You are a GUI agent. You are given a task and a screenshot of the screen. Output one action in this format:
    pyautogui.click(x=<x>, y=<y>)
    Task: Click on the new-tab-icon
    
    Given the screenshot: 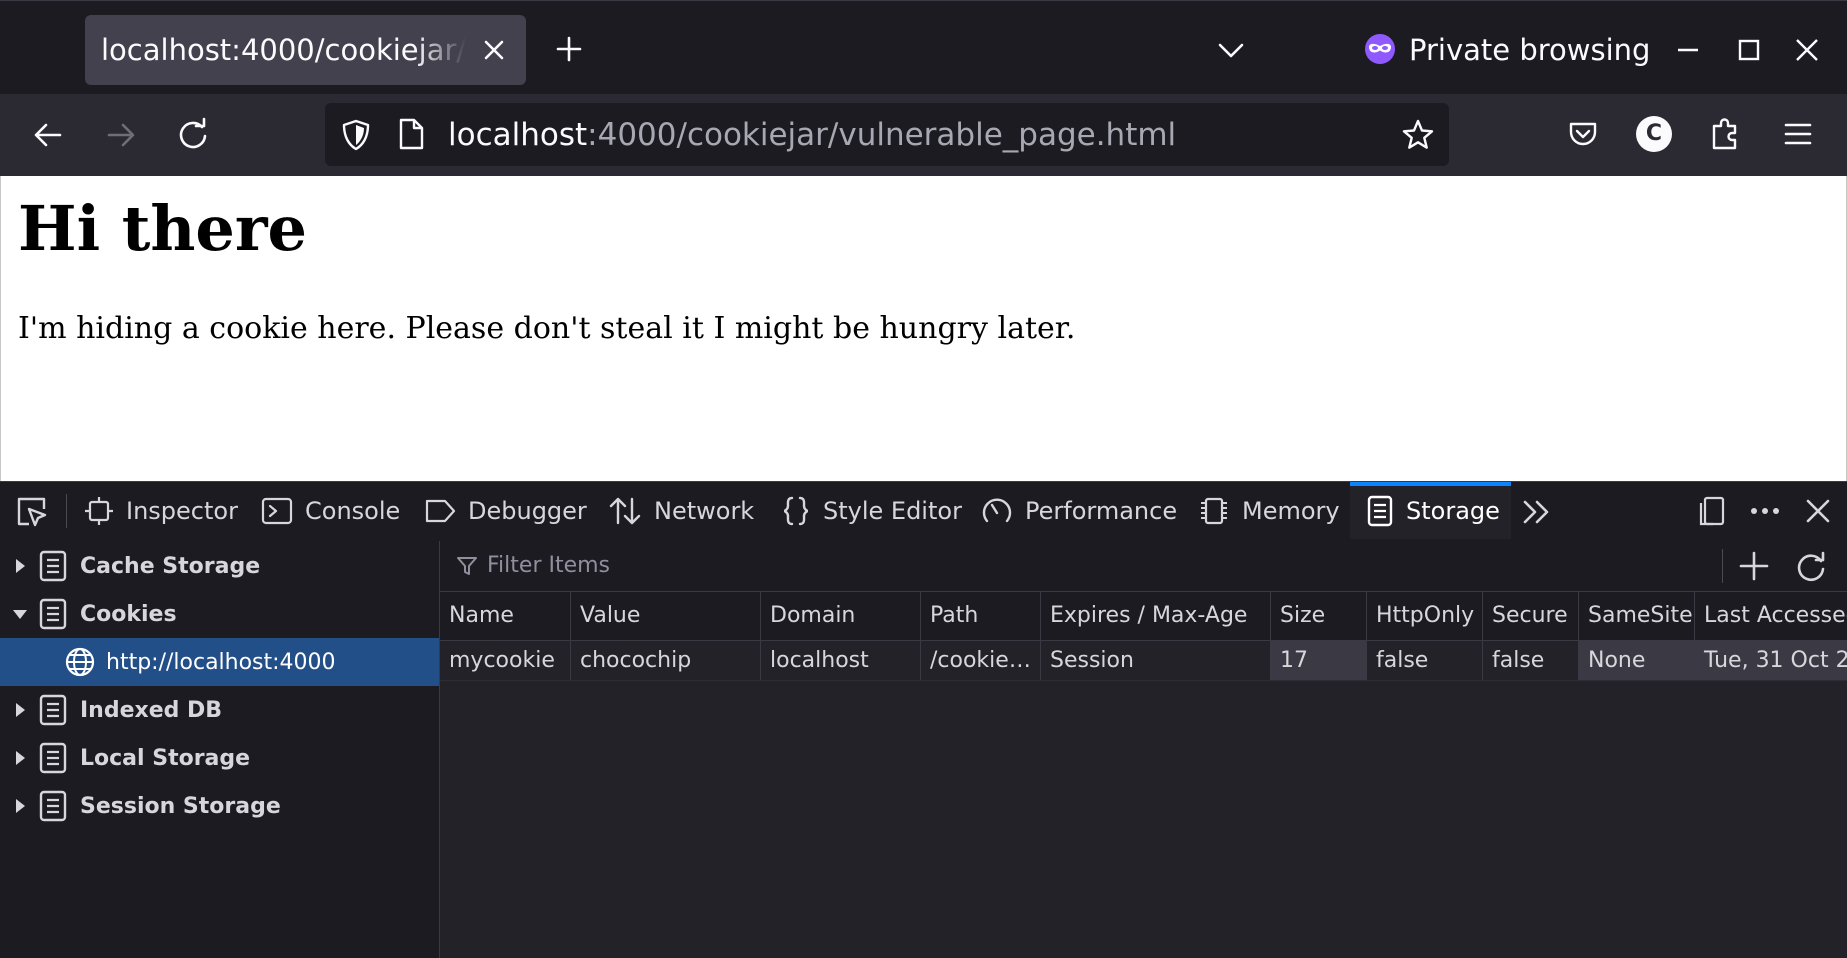 What is the action you would take?
    pyautogui.click(x=569, y=49)
    